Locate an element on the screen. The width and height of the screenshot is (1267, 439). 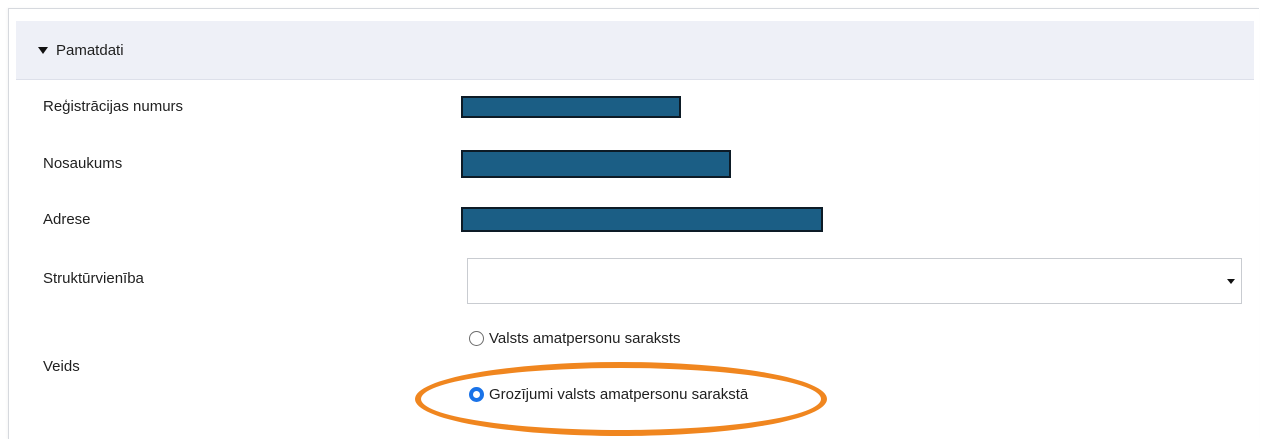
radio-button-checked is located at coordinates (476, 394).